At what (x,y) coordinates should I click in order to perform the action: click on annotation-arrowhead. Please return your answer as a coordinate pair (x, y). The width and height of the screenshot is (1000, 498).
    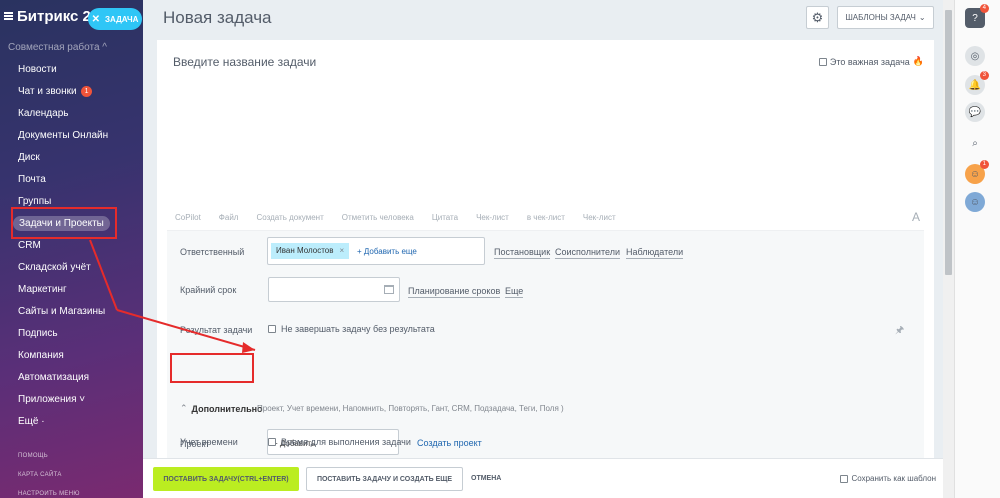
    Looking at the image, I should click on (248, 347).